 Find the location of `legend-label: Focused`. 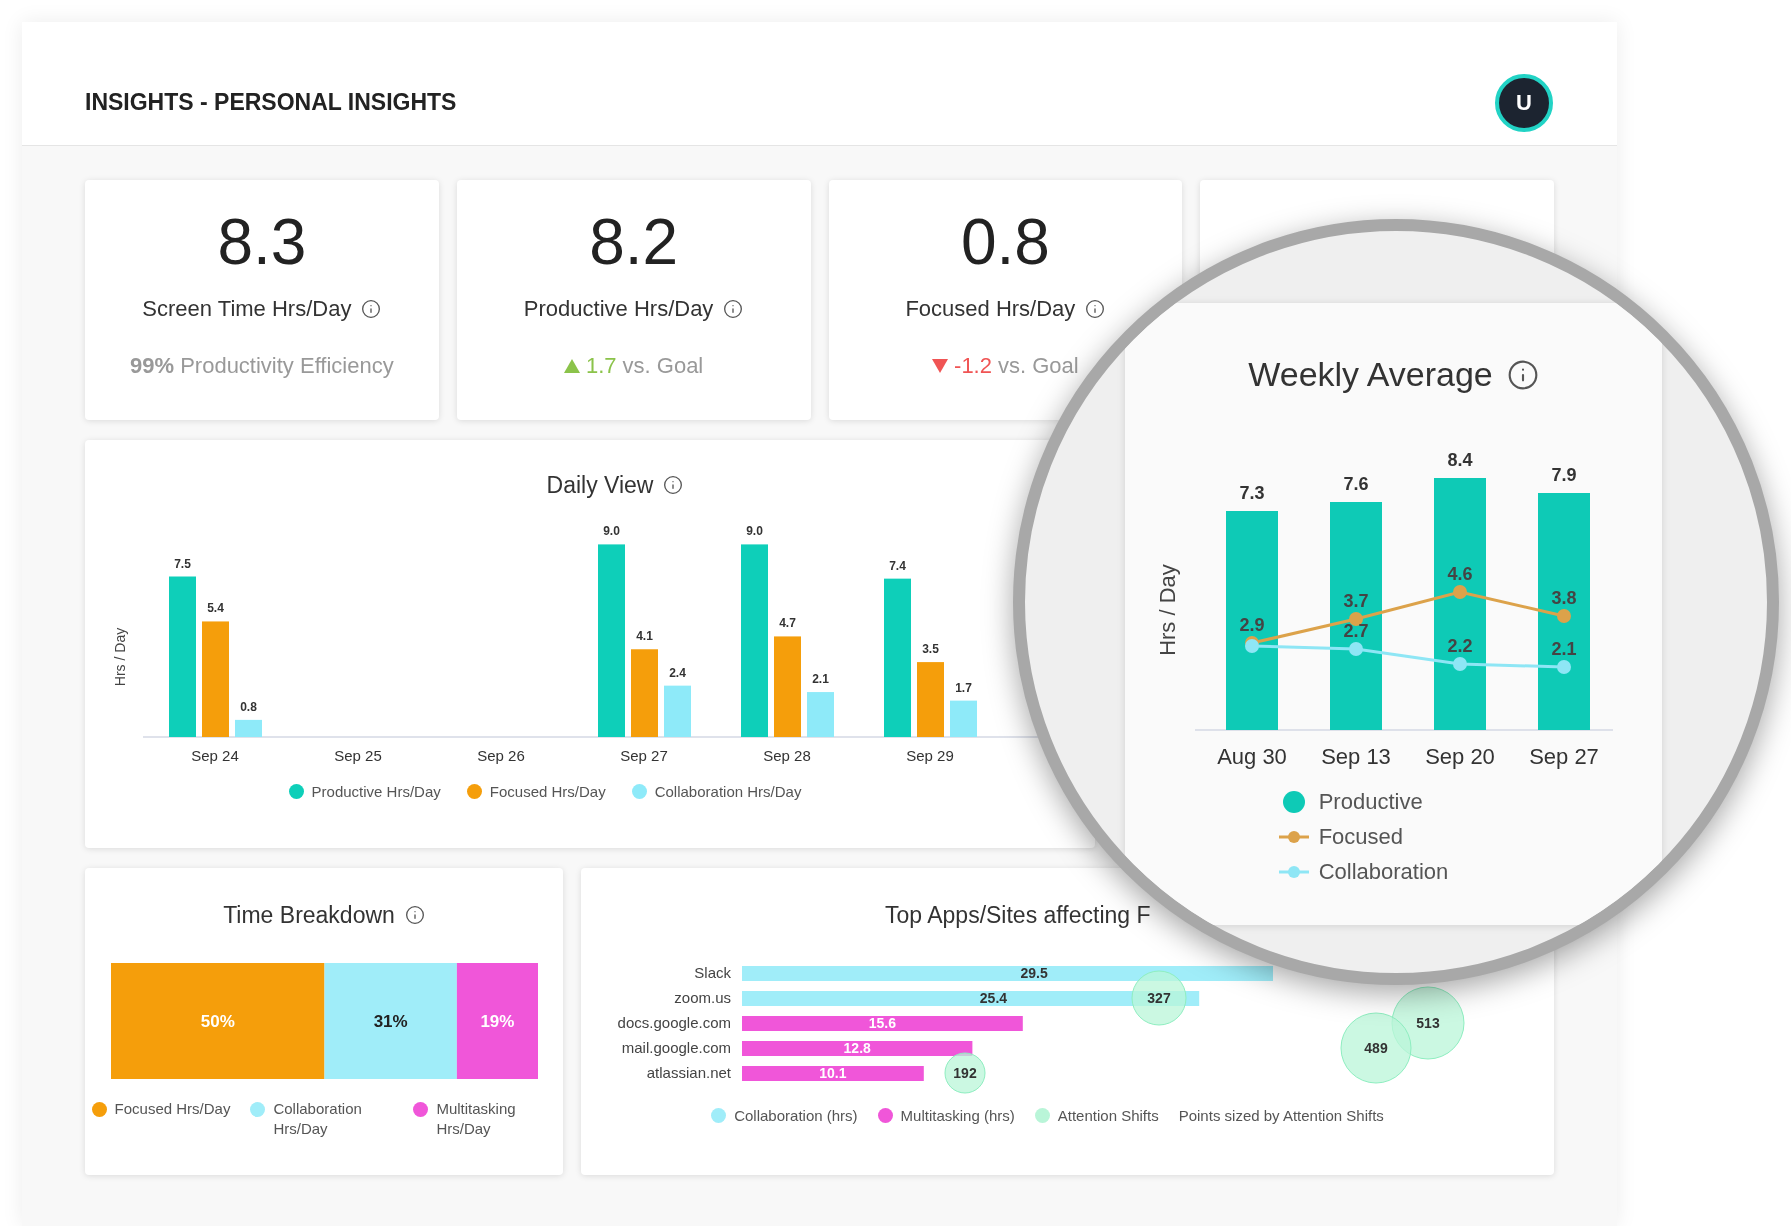

legend-label: Focused is located at coordinates (1361, 837).